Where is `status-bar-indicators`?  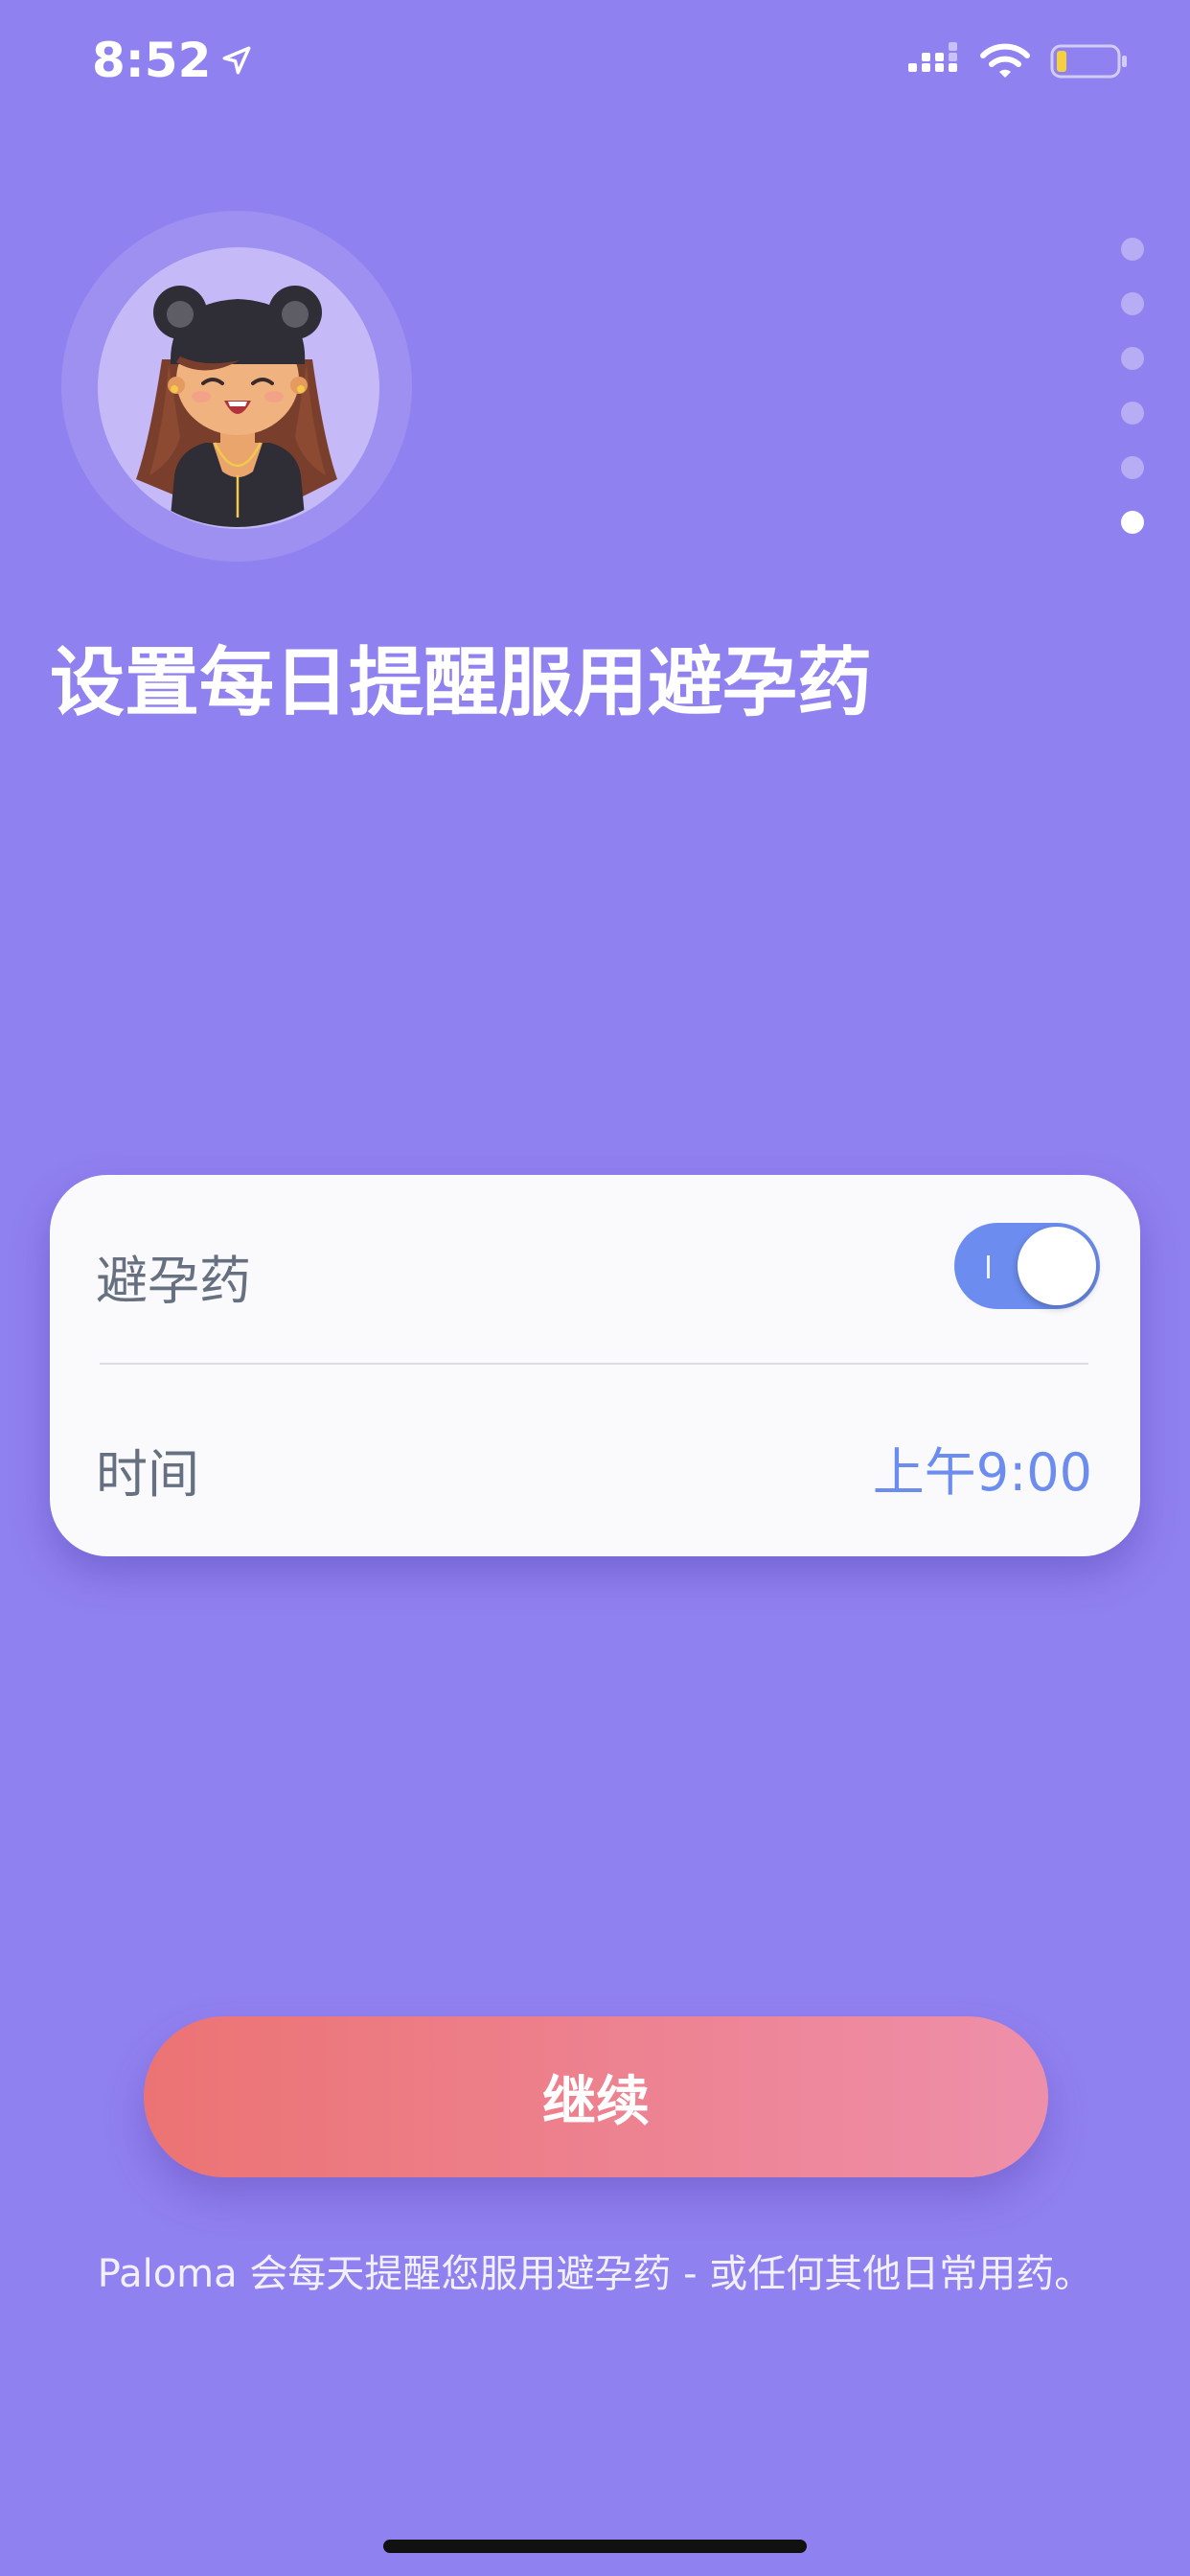
status-bar-indicators is located at coordinates (1017, 61).